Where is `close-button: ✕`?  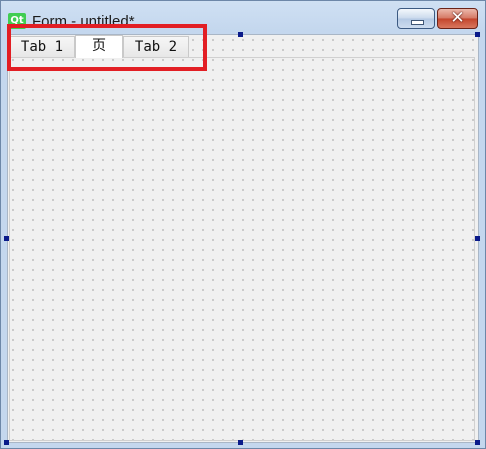 close-button: ✕ is located at coordinates (457, 18).